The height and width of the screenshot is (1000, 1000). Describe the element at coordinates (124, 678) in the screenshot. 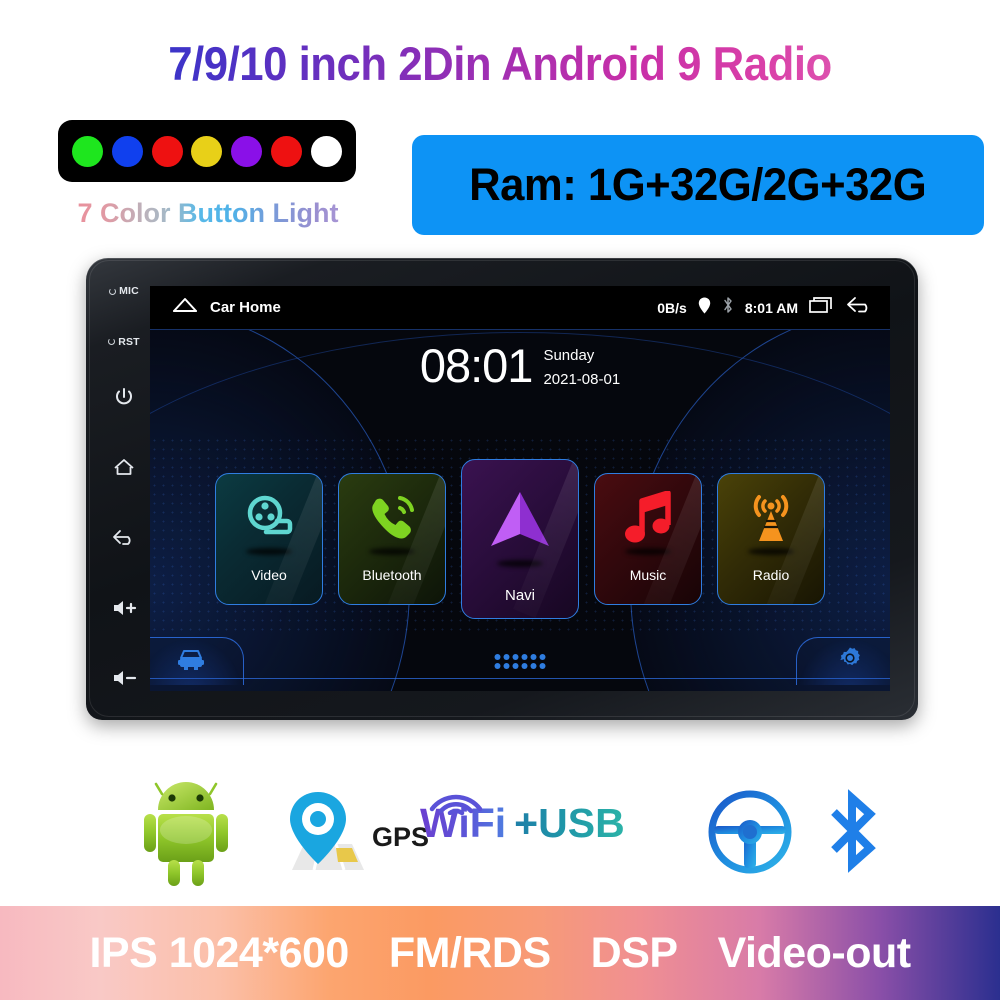

I see `side-button-volume-down` at that location.